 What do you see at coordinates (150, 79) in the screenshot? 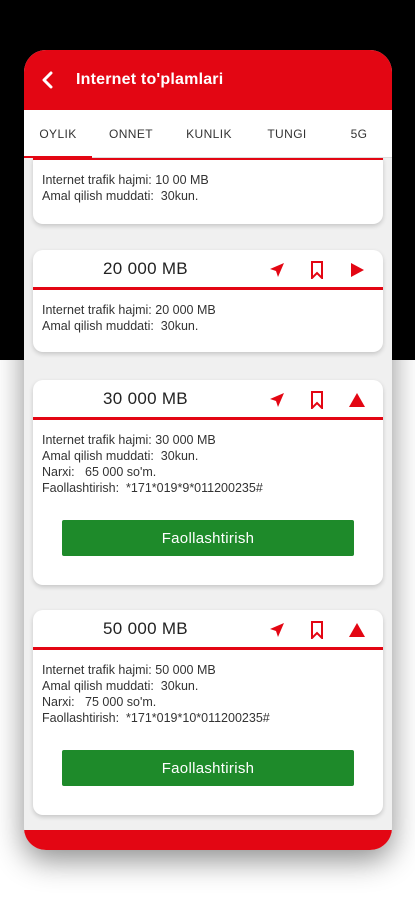
I see `page-title: Internet to'plamlari` at bounding box center [150, 79].